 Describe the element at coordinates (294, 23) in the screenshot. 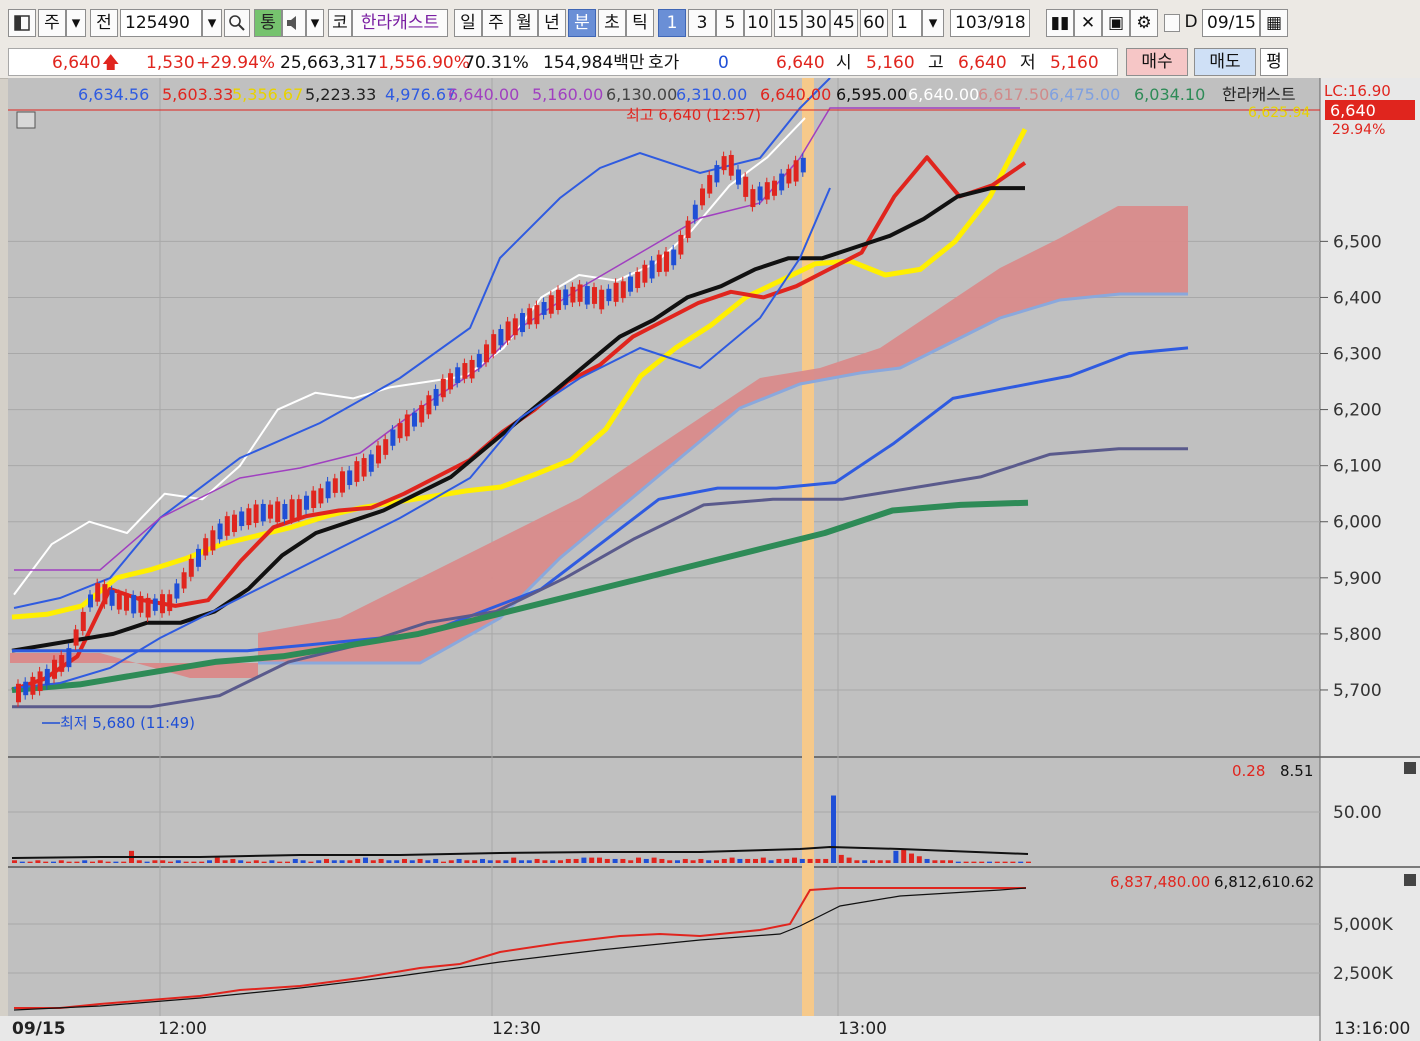

I see `speaker-icon` at that location.